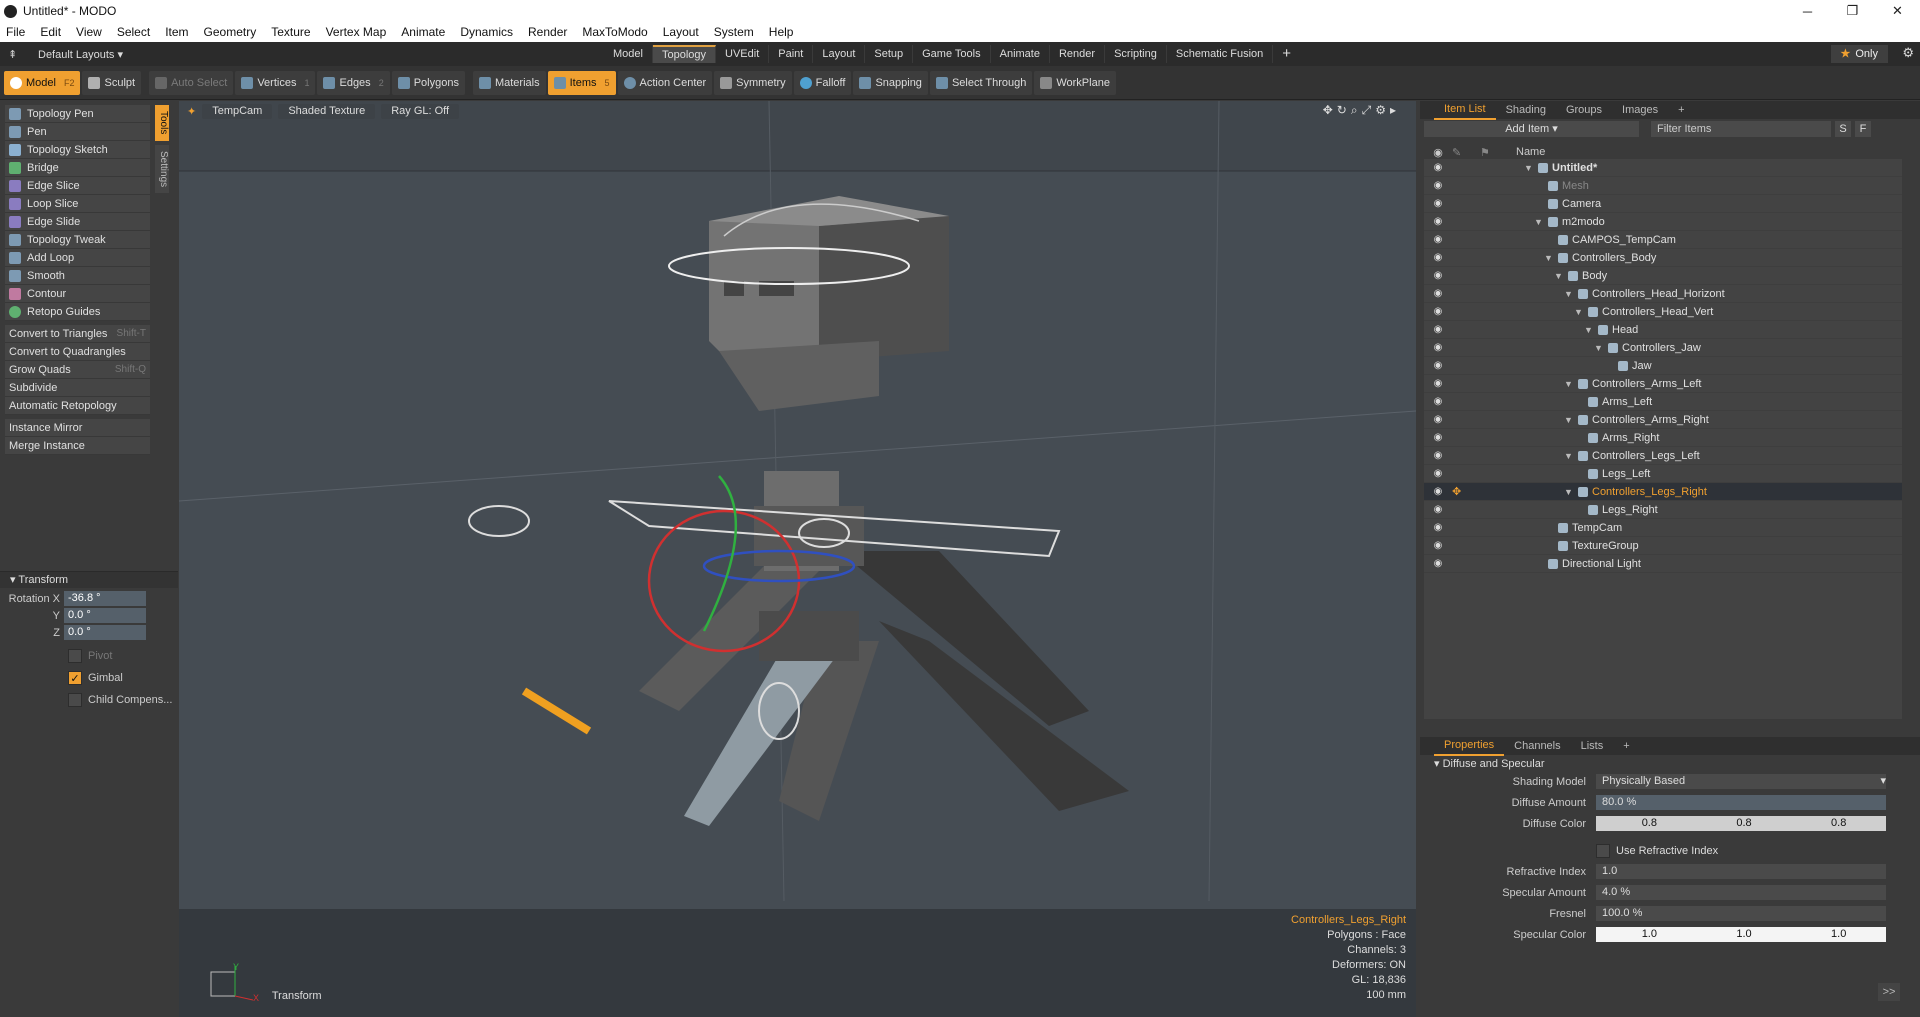 This screenshot has width=1920, height=1017. What do you see at coordinates (1663, 258) in the screenshot?
I see `tree-row: ◉ ▼ Controllers_Body` at bounding box center [1663, 258].